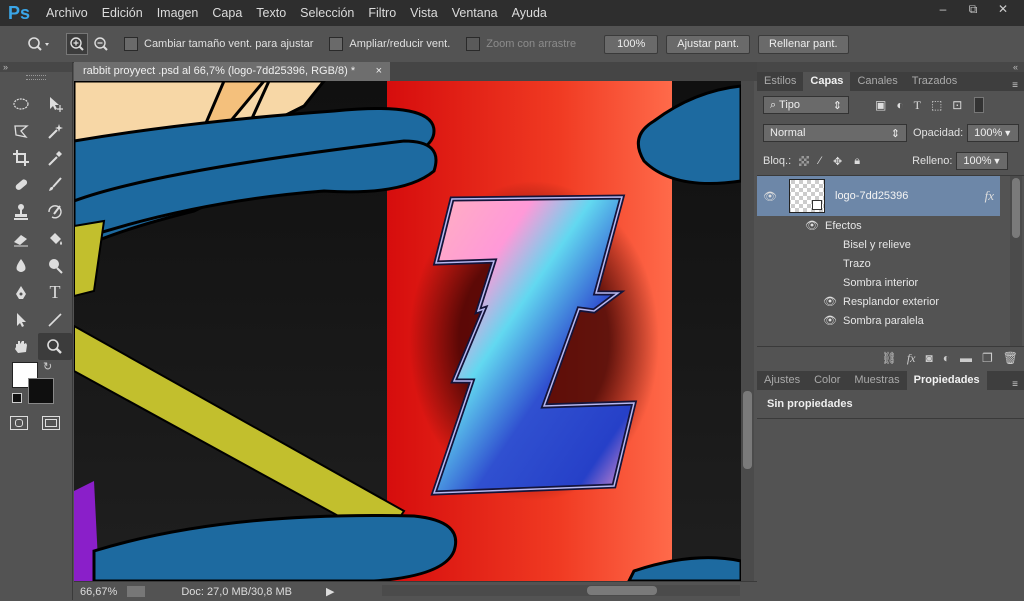 The width and height of the screenshot is (1024, 601). I want to click on menu-edicion: Edición, so click(122, 13).